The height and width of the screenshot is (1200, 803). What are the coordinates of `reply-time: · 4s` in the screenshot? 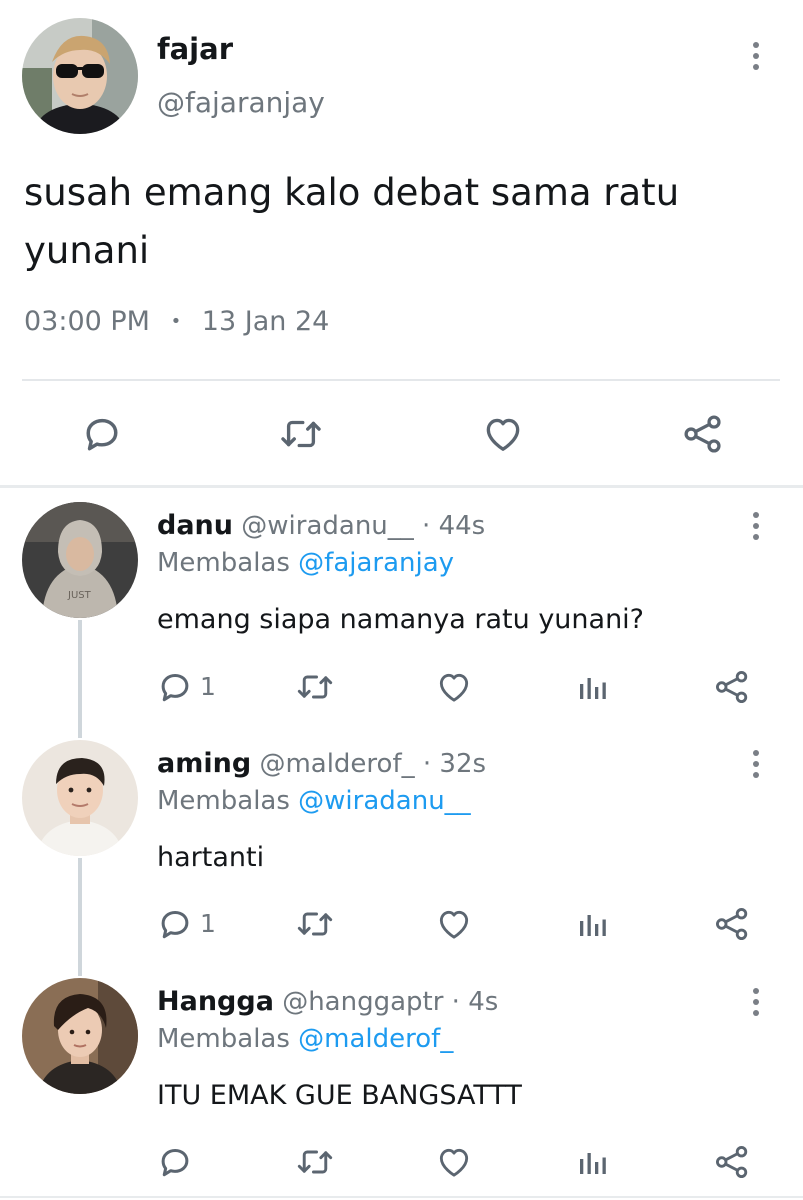 It's located at (475, 1002).